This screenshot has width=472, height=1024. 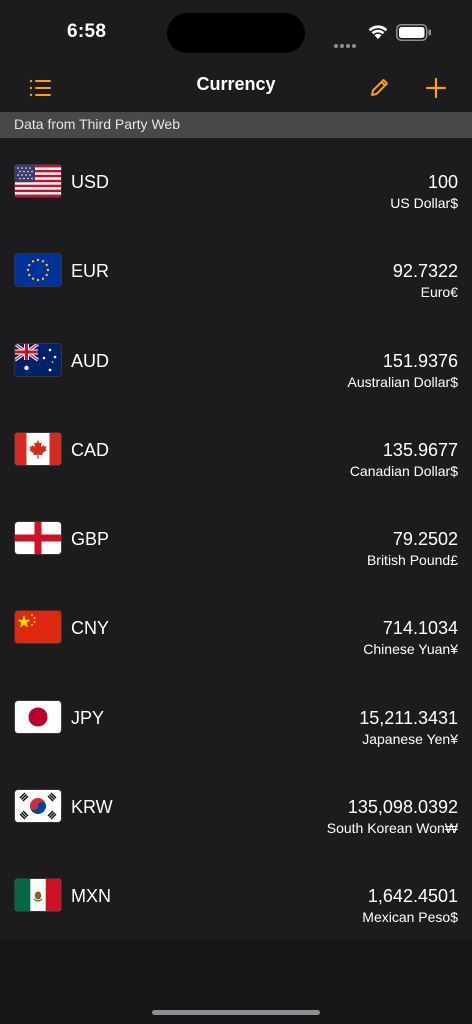 What do you see at coordinates (236, 271) in the screenshot?
I see `currency-row-eur: EUR 92.7322 Euro€` at bounding box center [236, 271].